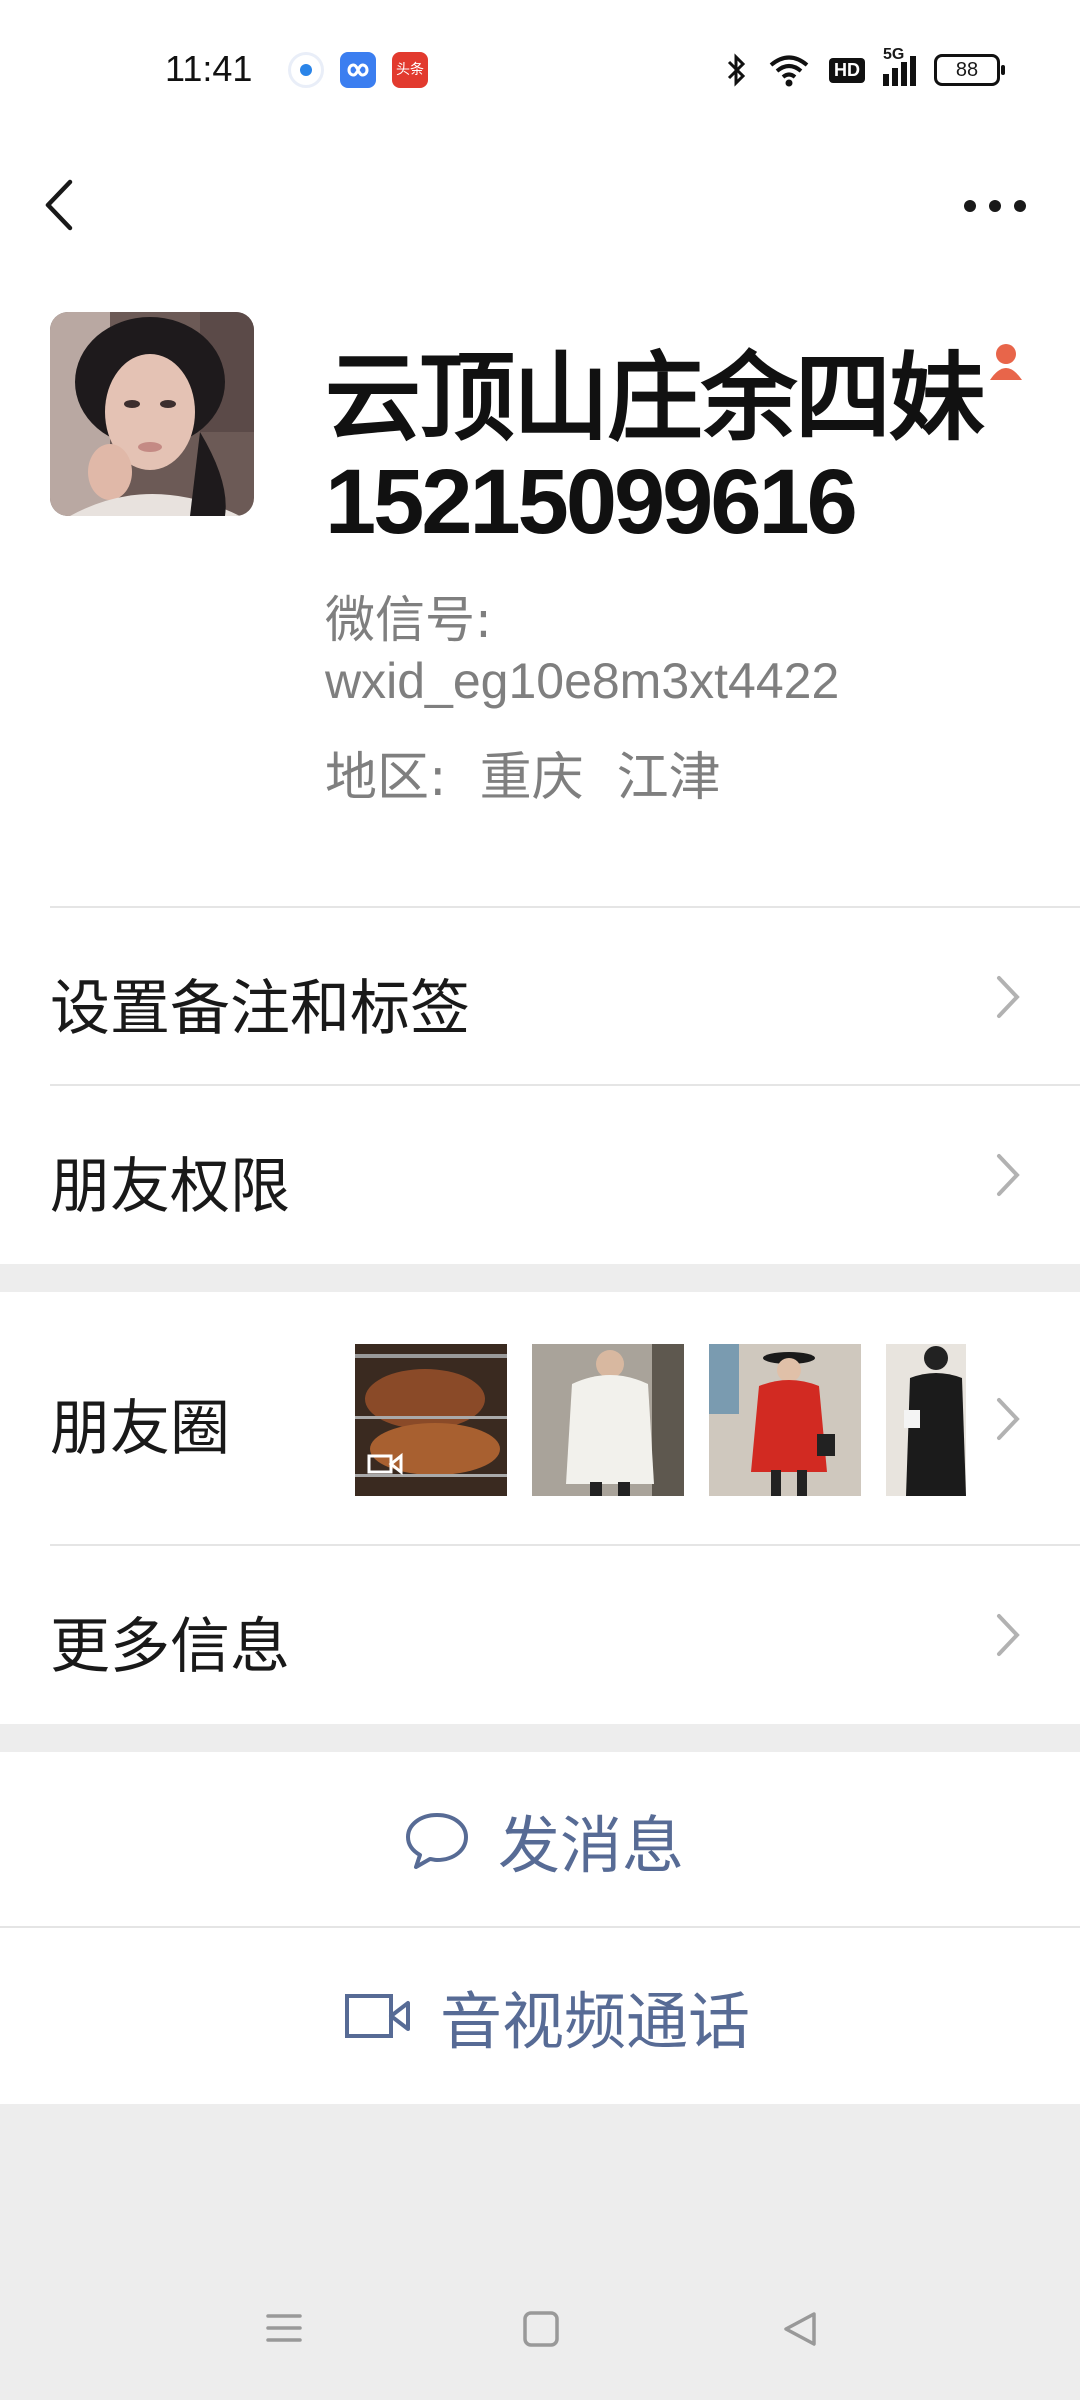 The image size is (1080, 2400). What do you see at coordinates (540, 70) in the screenshot?
I see `status-bar: 11:41 头条 HD 5G 88` at bounding box center [540, 70].